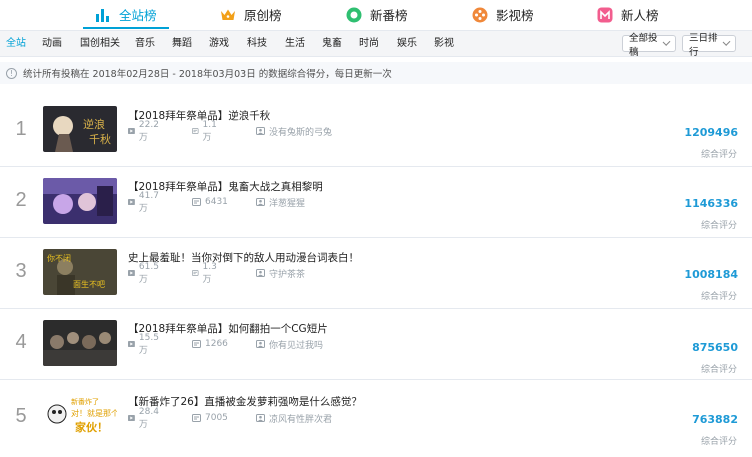  I want to click on category-life: 生活, so click(295, 44).